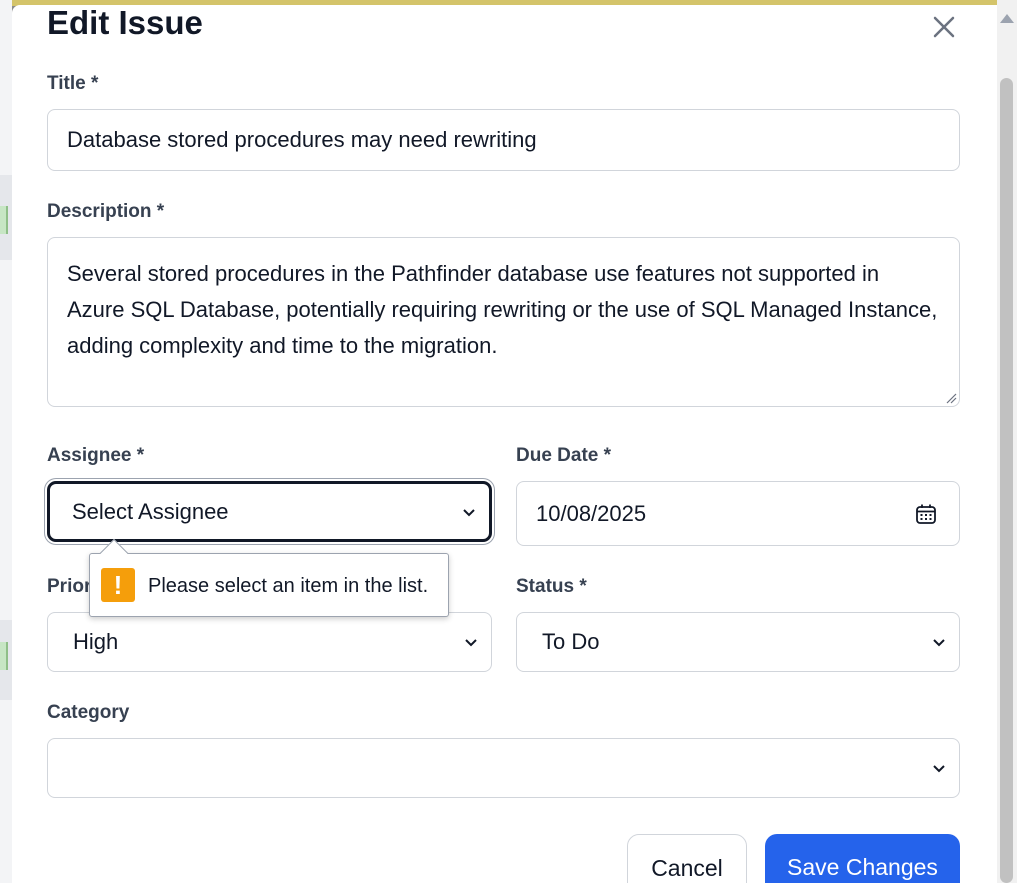 Image resolution: width=1017 pixels, height=883 pixels. I want to click on description-label: Description *, so click(106, 211).